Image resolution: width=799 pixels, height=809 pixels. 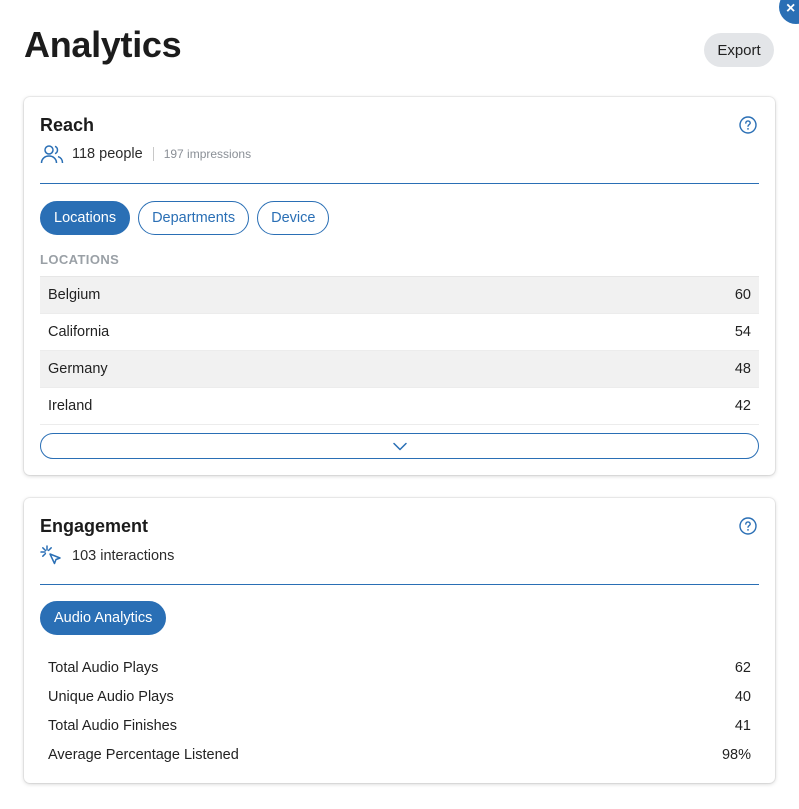 What do you see at coordinates (399, 696) in the screenshot?
I see `list-item: Unique Audio Plays 40` at bounding box center [399, 696].